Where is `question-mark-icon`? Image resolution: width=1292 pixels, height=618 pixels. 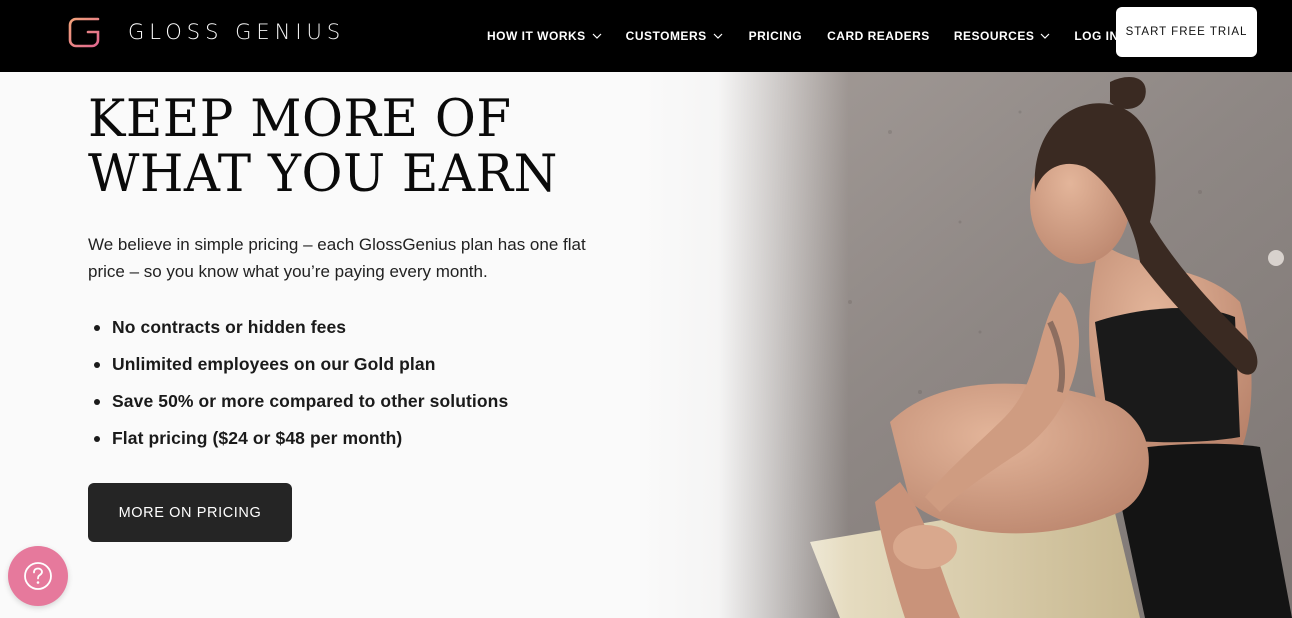 question-mark-icon is located at coordinates (38, 576).